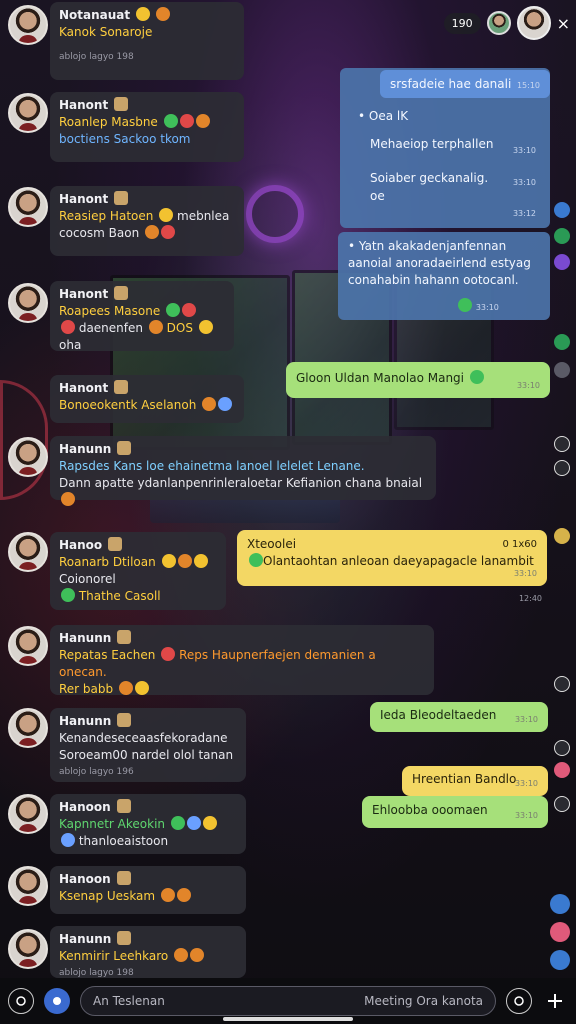 The width and height of the screenshot is (576, 1024). I want to click on mini-avatar, so click(498, 23).